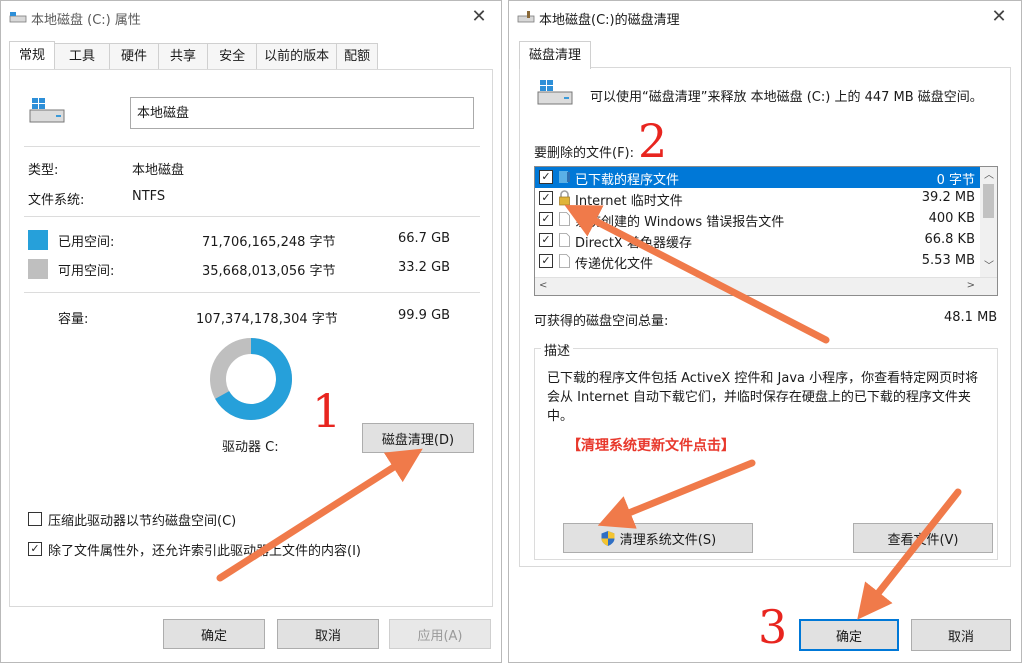 The image size is (1024, 663). What do you see at coordinates (543, 286) in the screenshot?
I see `scroll-left-icon: <` at bounding box center [543, 286].